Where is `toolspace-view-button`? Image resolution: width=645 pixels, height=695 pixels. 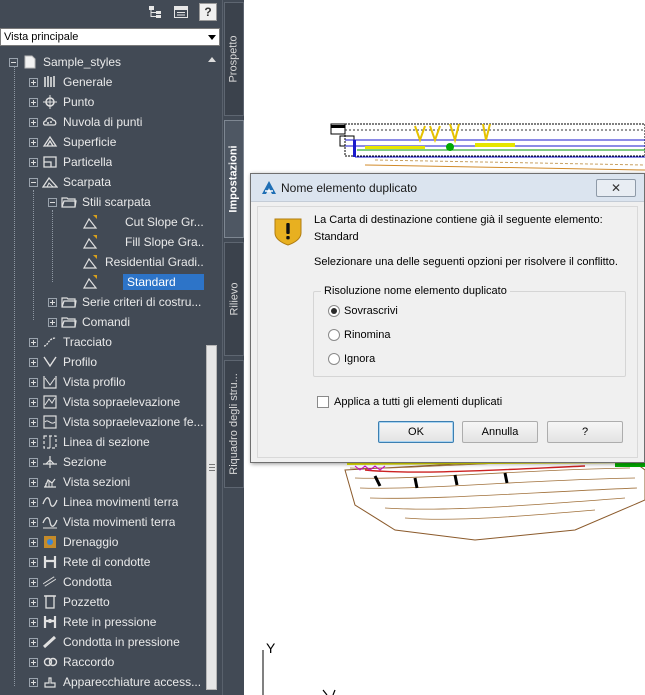 toolspace-view-button is located at coordinates (181, 12).